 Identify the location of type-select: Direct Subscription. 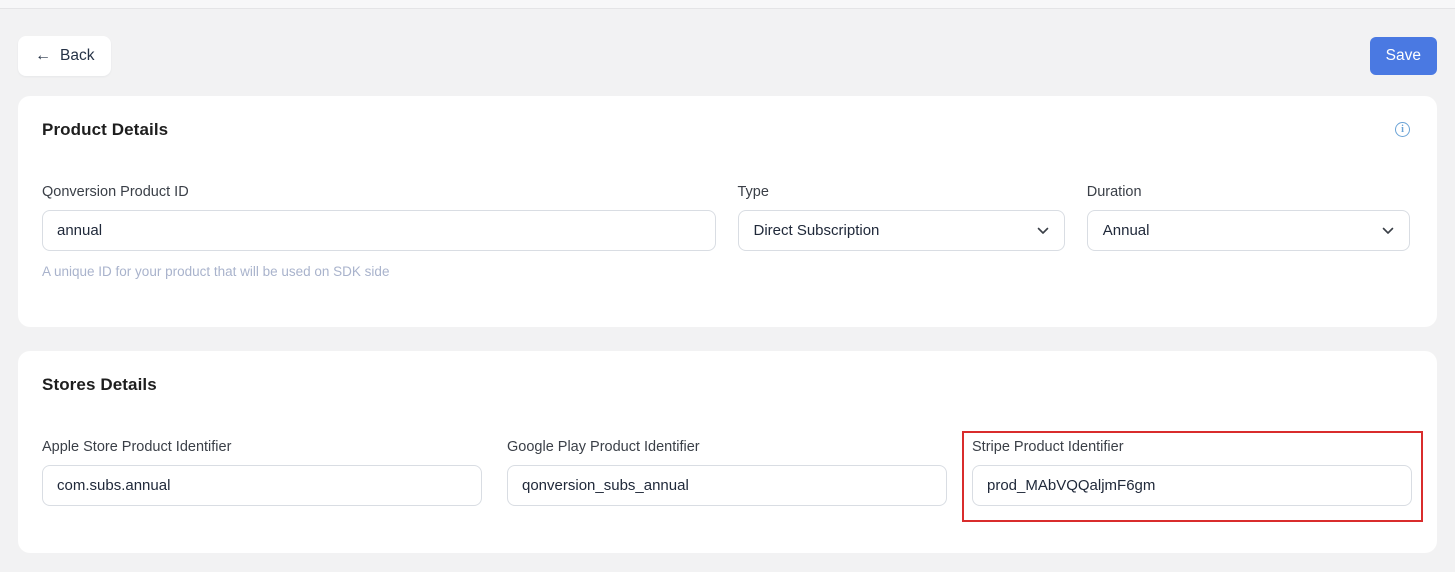
(901, 230).